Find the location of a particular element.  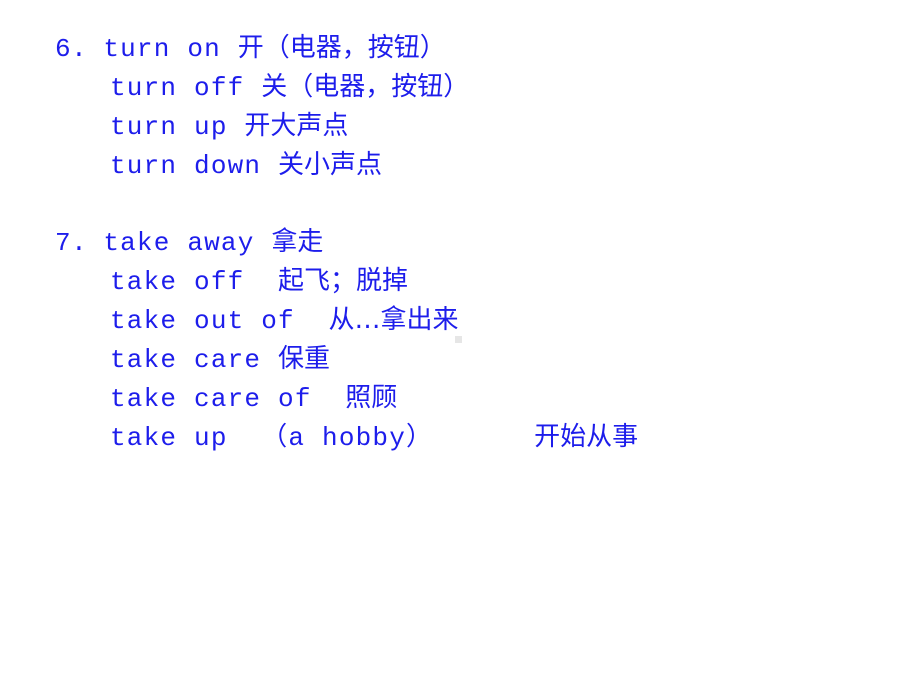

chinese-translation: 起飞；脱掉 is located at coordinates (343, 281).